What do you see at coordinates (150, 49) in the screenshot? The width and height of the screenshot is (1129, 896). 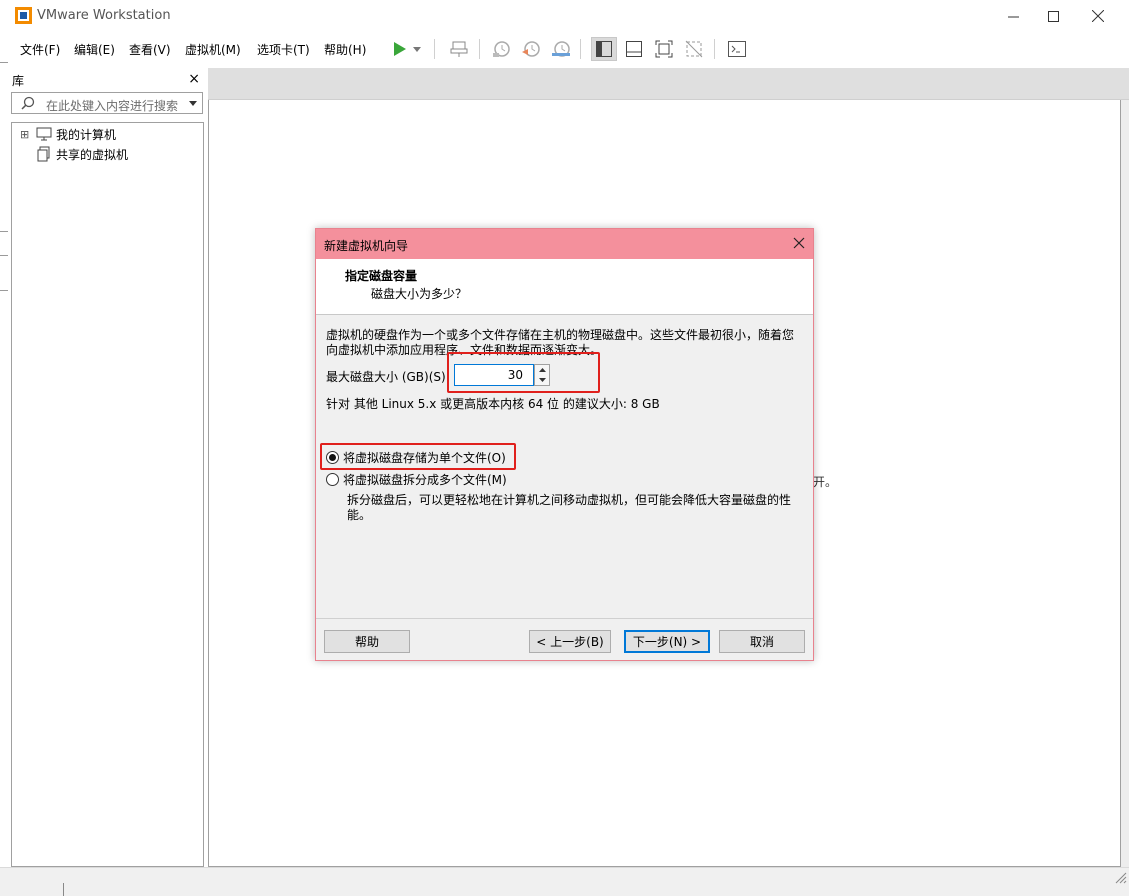 I see `menu-view: 查看(V)` at bounding box center [150, 49].